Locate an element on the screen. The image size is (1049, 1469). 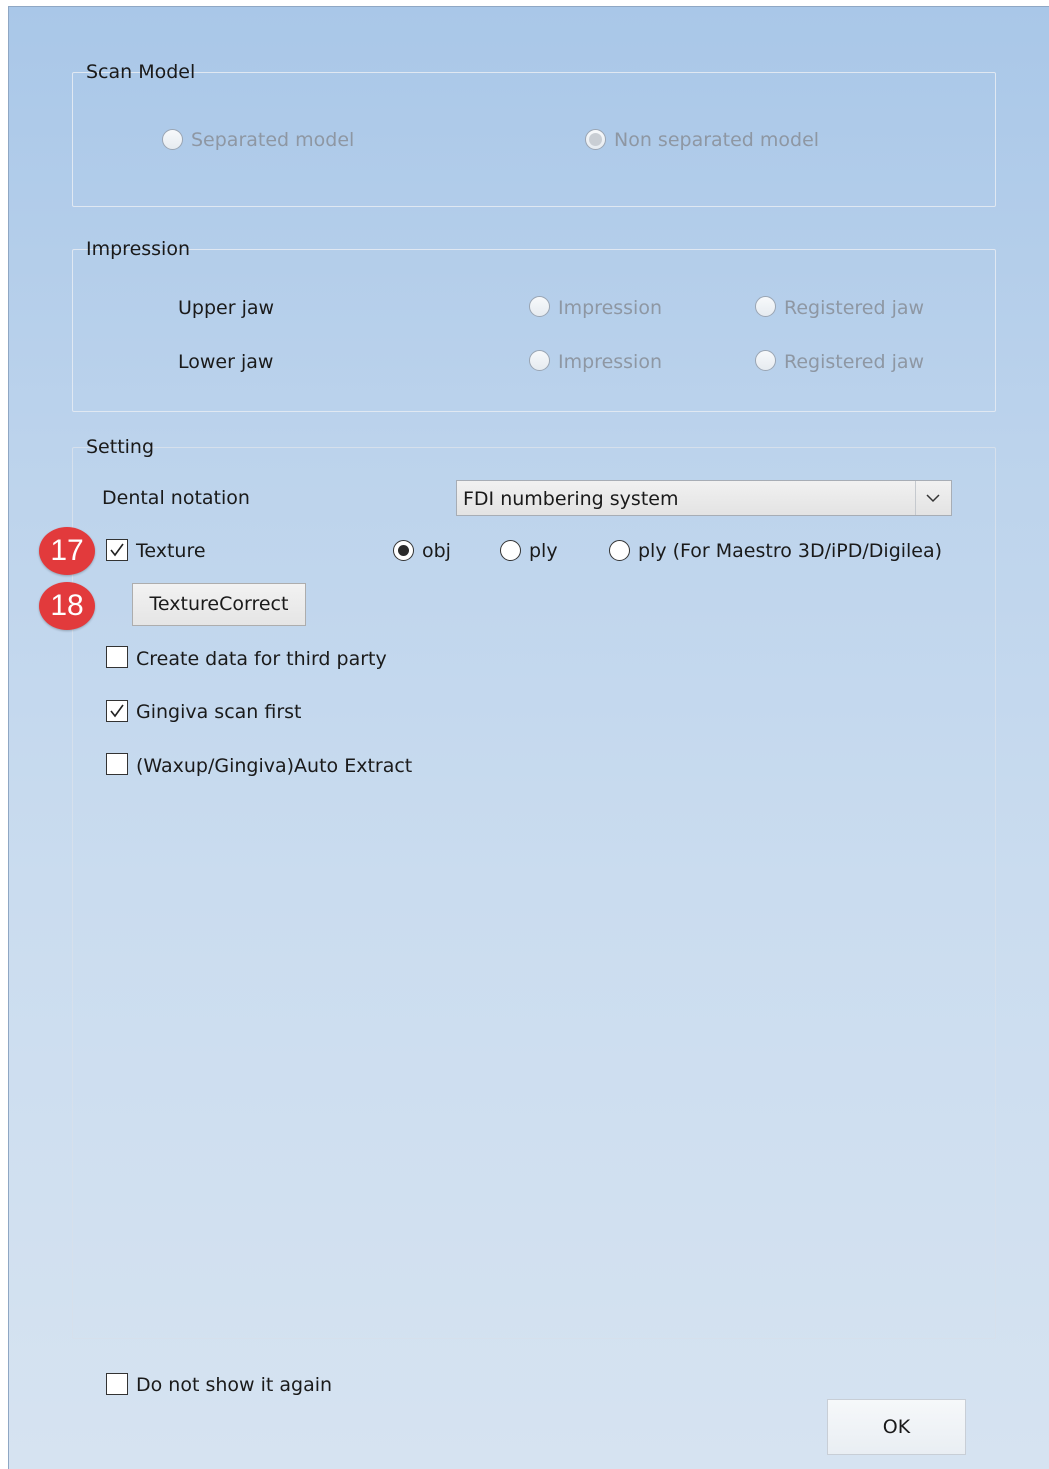
non-separated-model-radio is located at coordinates (595, 139).